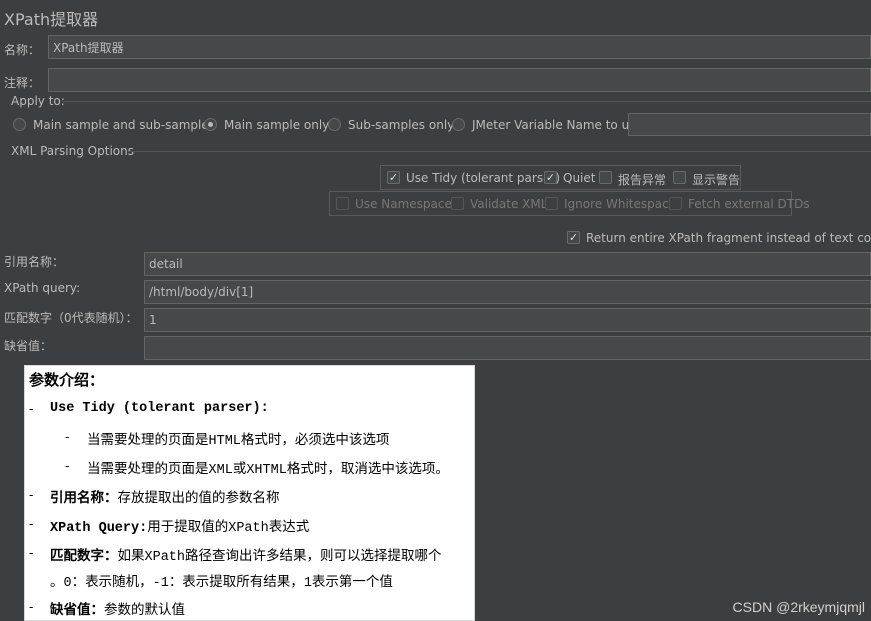 This screenshot has height=621, width=871. Describe the element at coordinates (268, 469) in the screenshot. I see `tidy-note-xml: 当需要处理的页面是XML或XHTML格式时，取消选中该选项。` at that location.